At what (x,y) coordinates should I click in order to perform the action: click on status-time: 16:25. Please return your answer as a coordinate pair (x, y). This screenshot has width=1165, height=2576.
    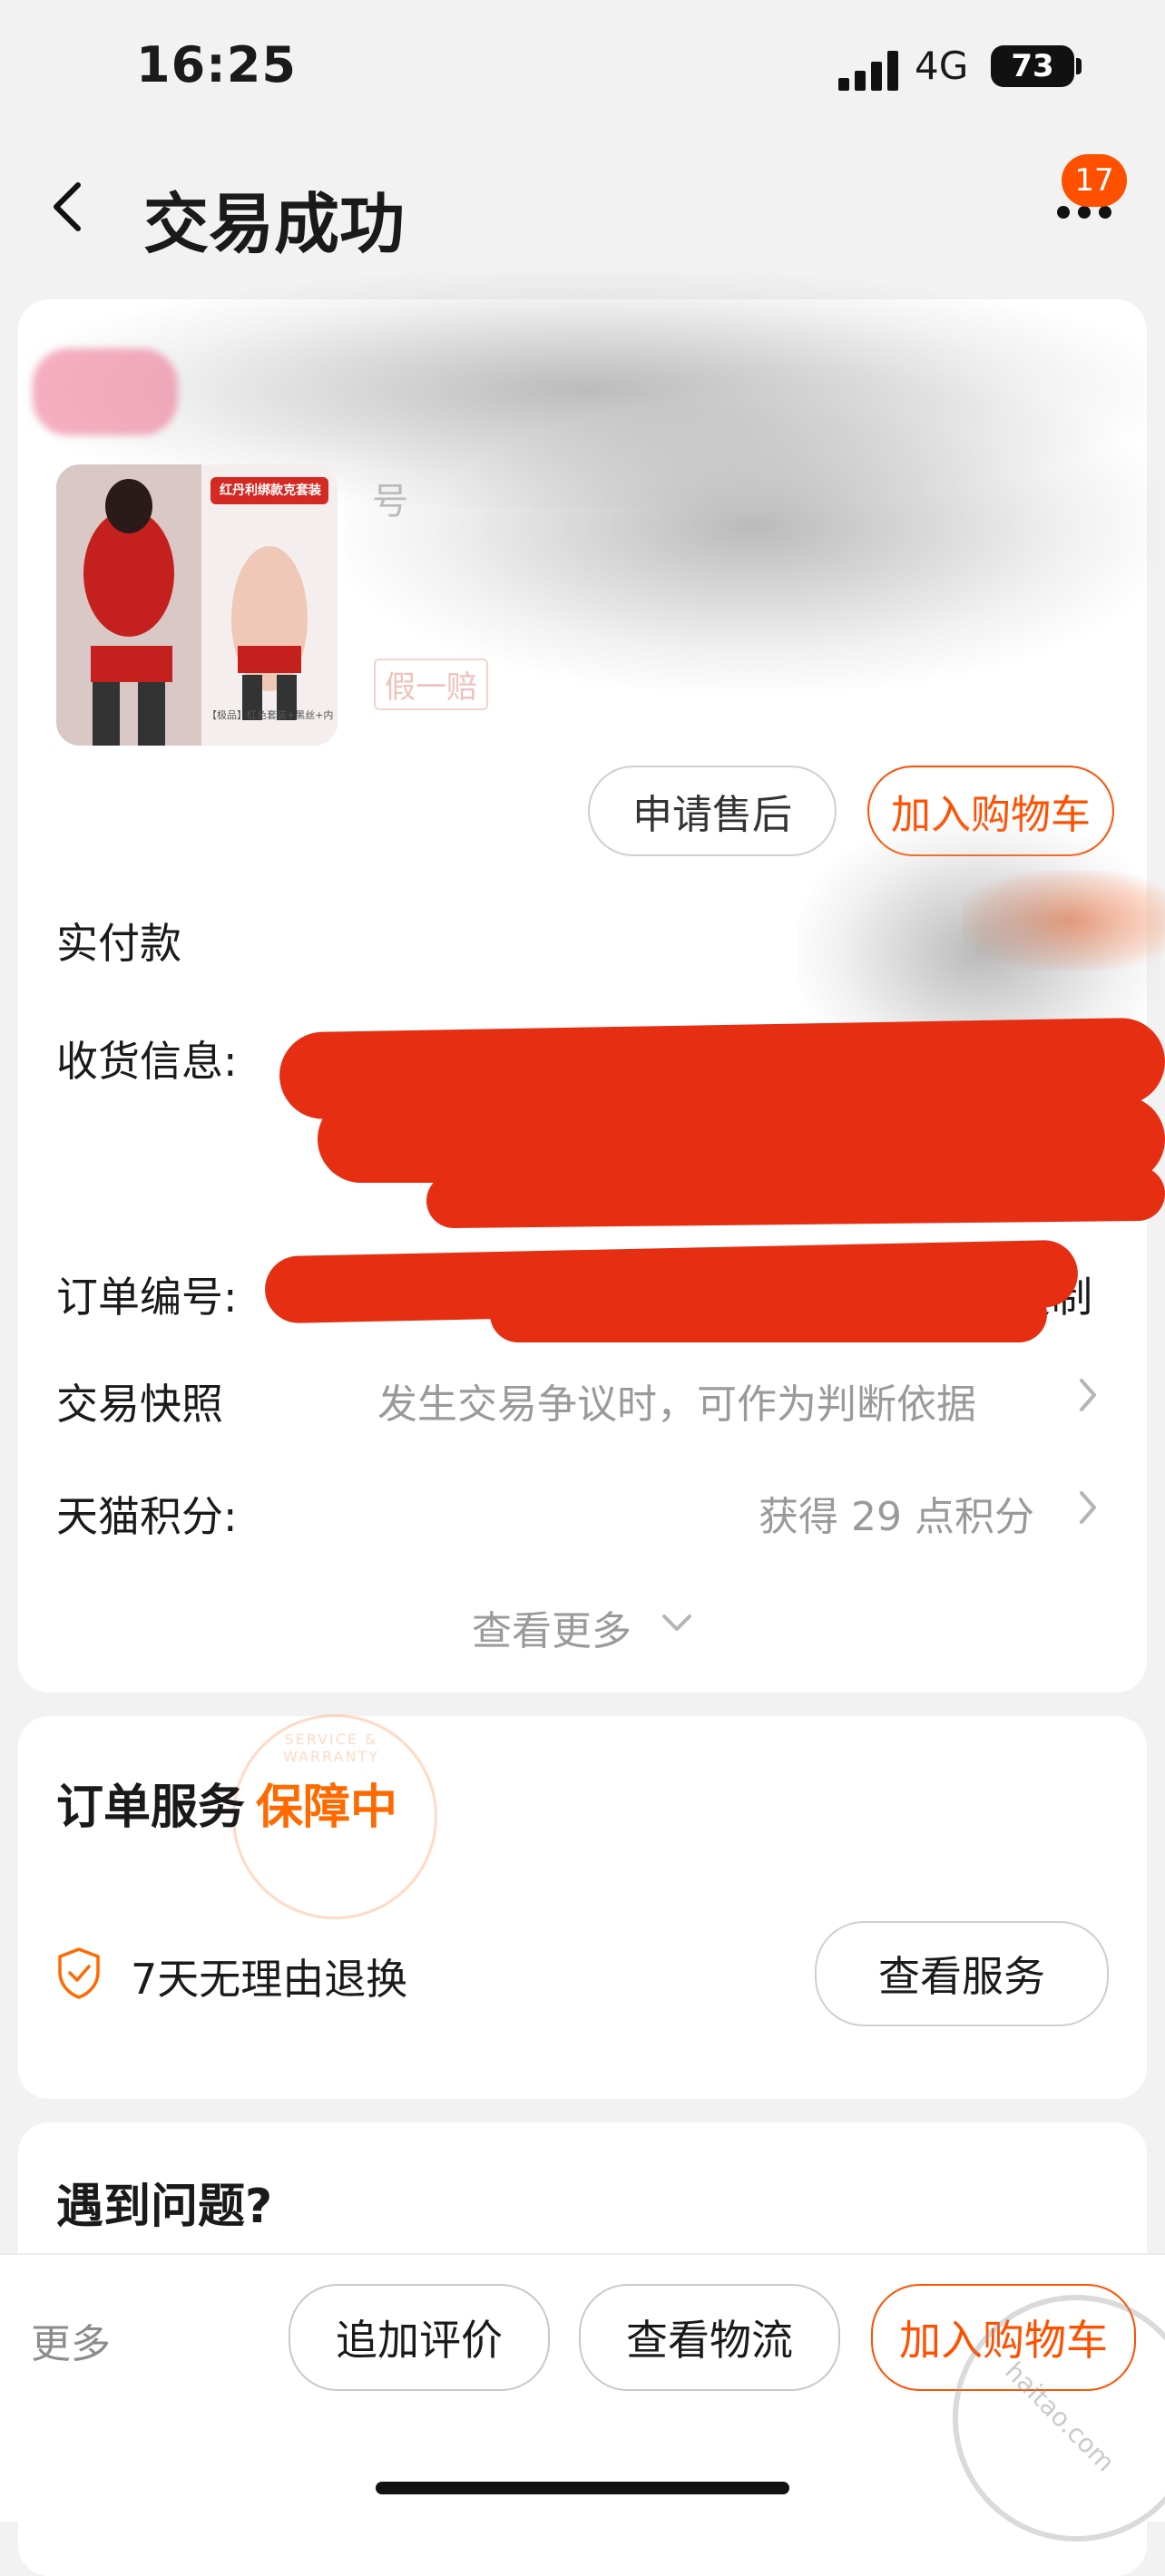
    Looking at the image, I should click on (216, 64).